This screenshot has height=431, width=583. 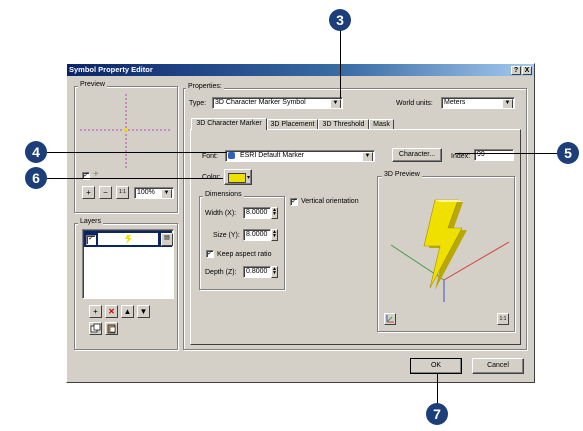 What do you see at coordinates (257, 213) in the screenshot?
I see `width-field: 8.0000` at bounding box center [257, 213].